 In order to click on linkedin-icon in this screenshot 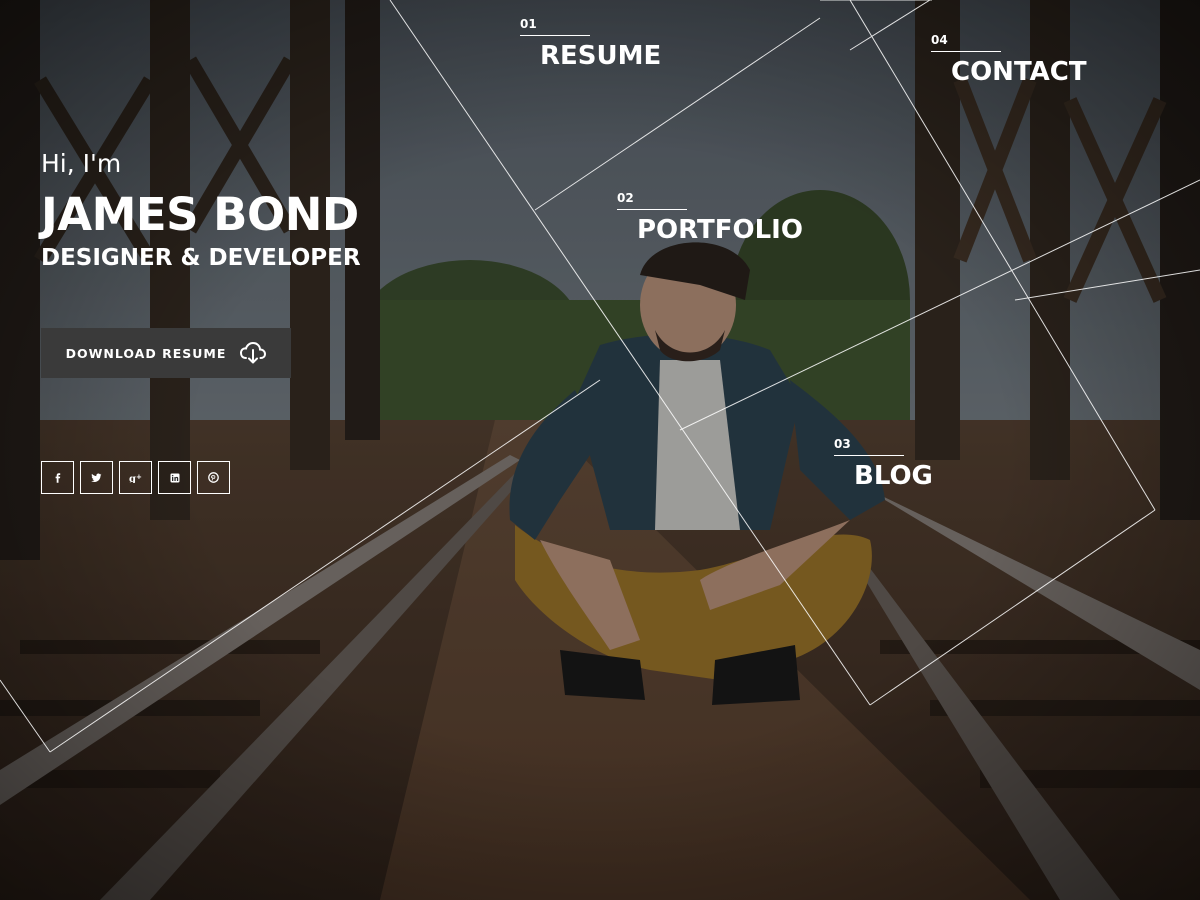, I will do `click(174, 477)`.